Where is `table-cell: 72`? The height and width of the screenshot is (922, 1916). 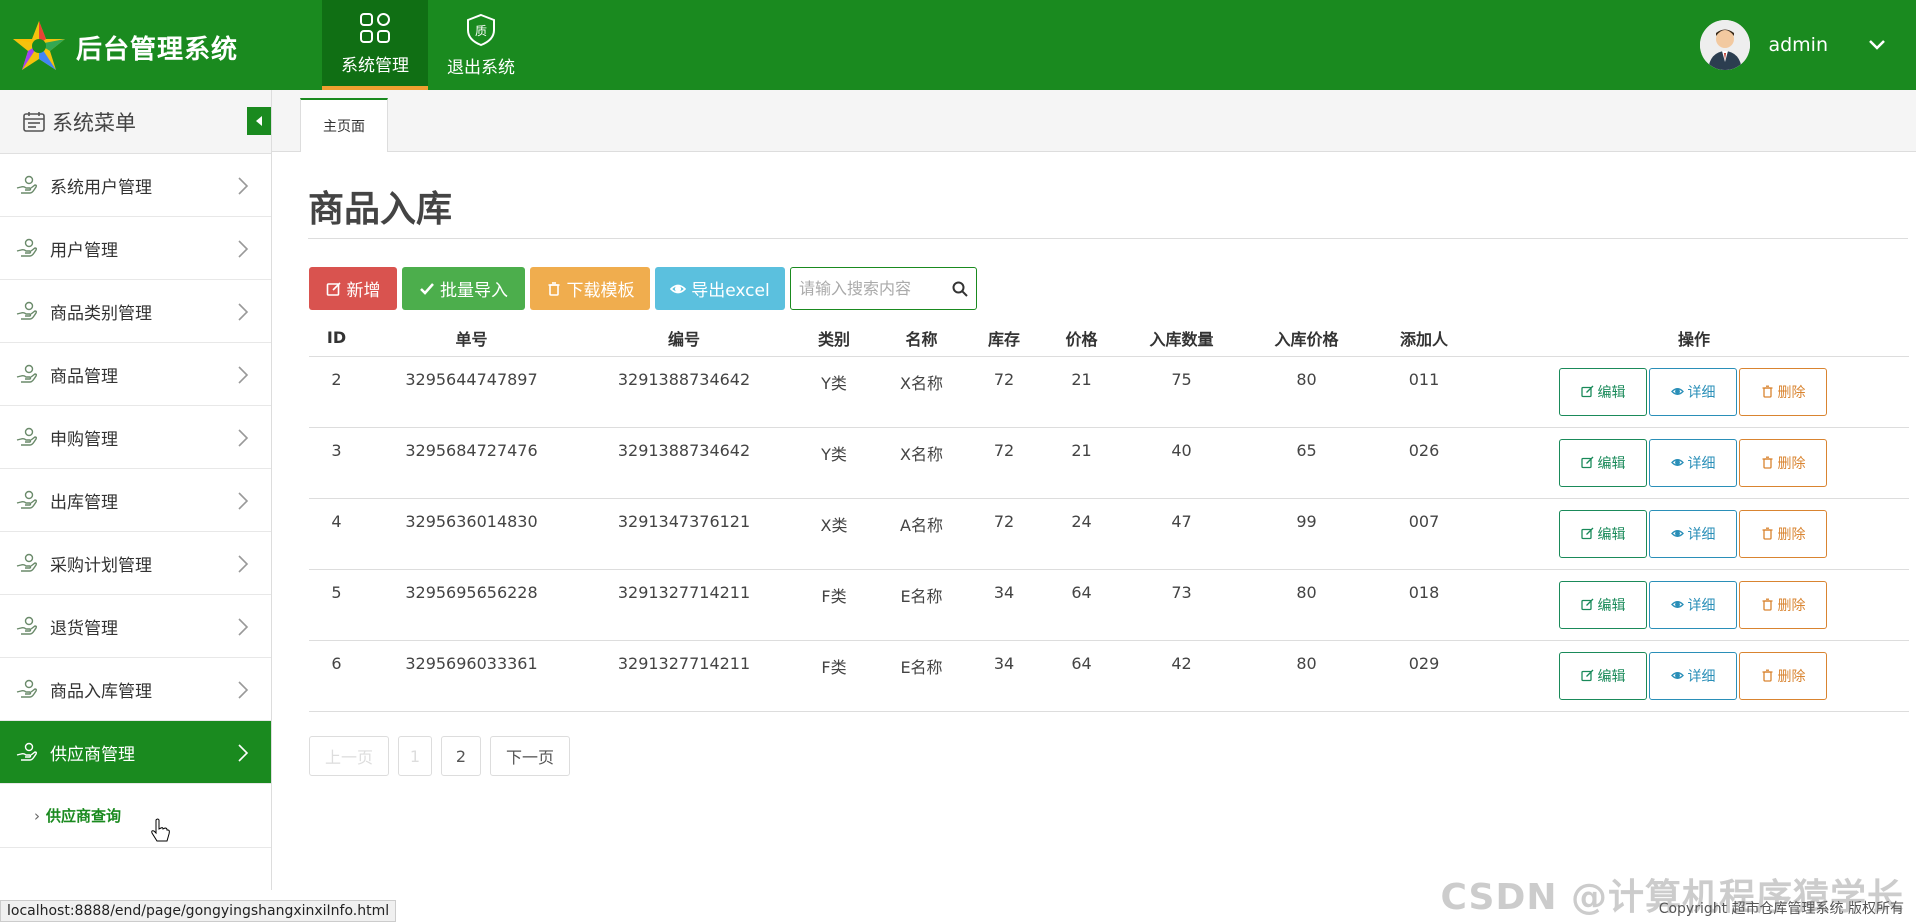
table-cell: 72 is located at coordinates (1004, 392).